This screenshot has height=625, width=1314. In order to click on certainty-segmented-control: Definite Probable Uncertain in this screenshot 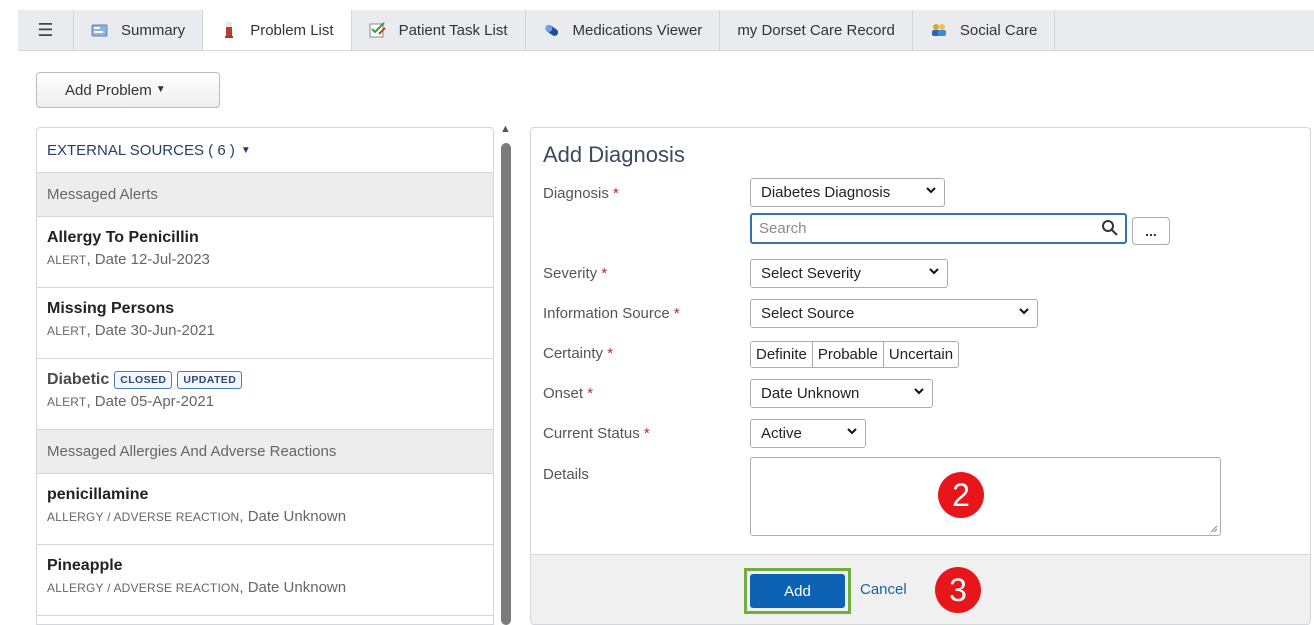, I will do `click(855, 354)`.